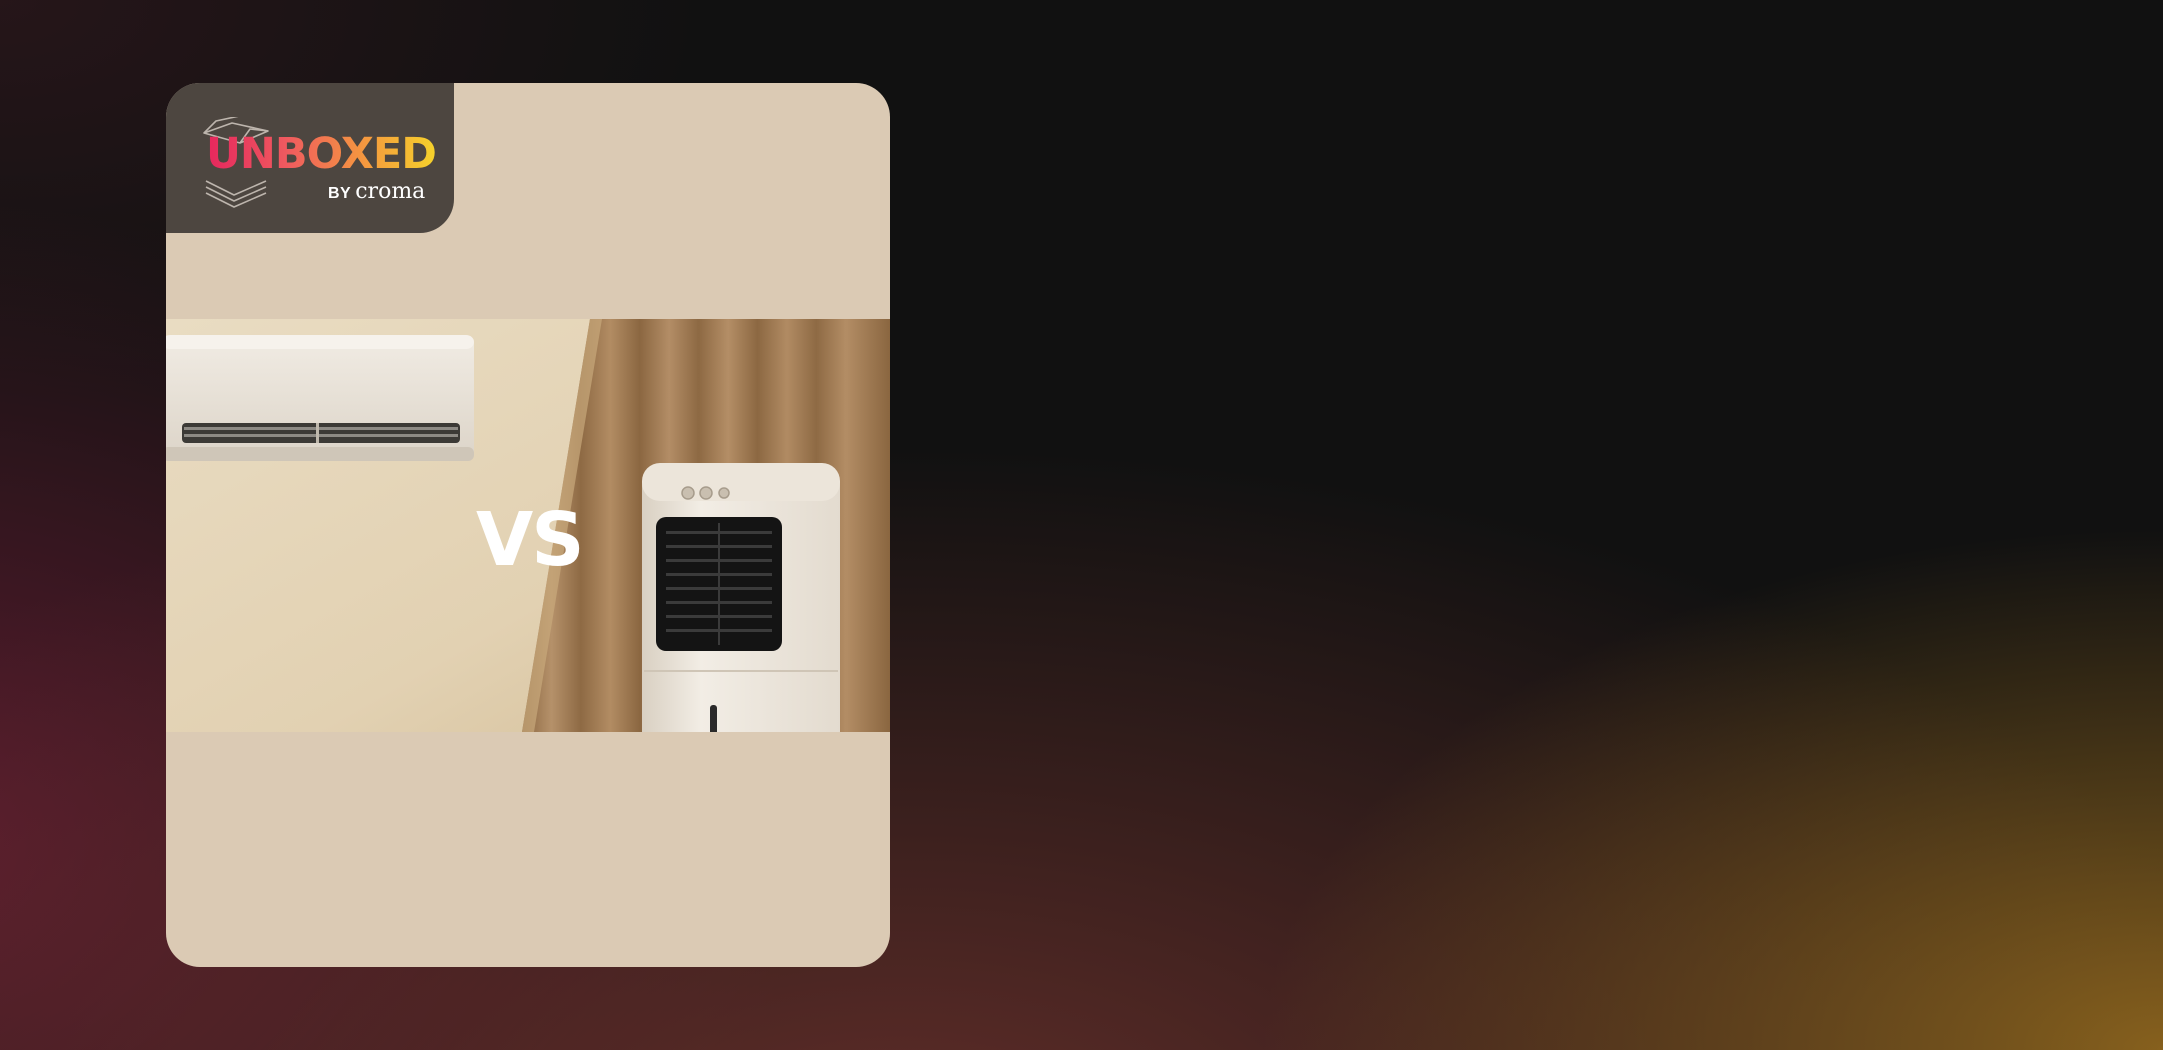 Image resolution: width=2163 pixels, height=1050 pixels. I want to click on brand-logo: UNBOXED BY croma, so click(310, 158).